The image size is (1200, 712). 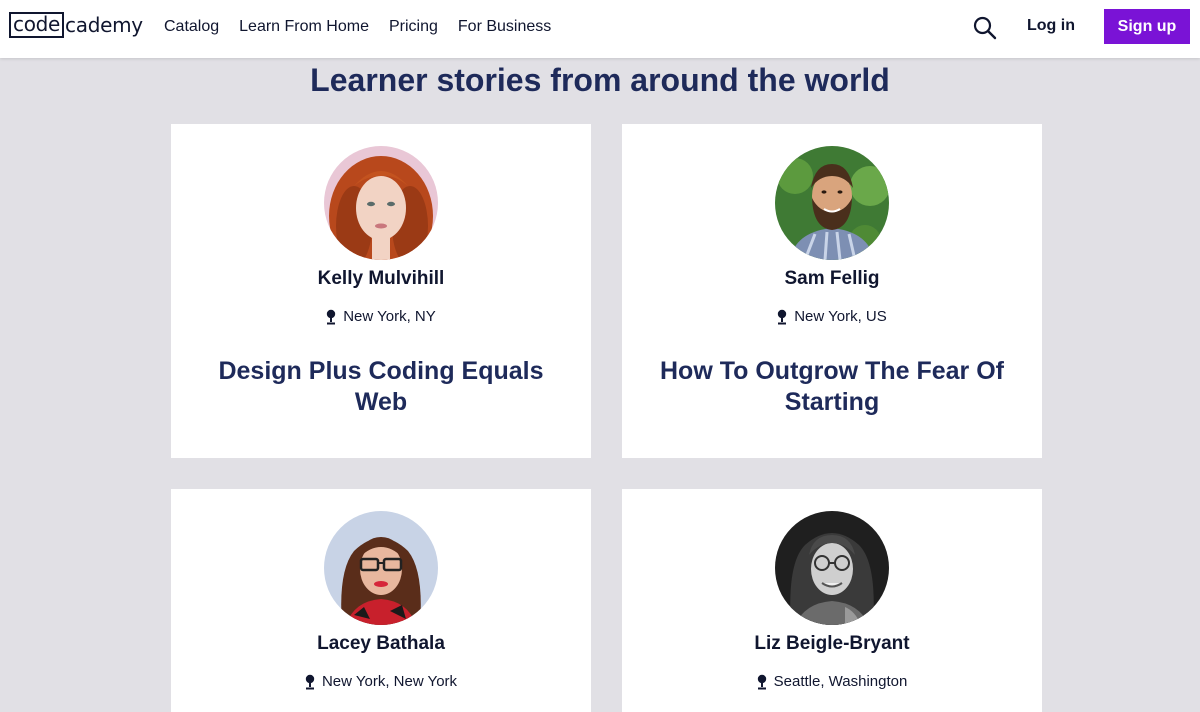 What do you see at coordinates (389, 316) in the screenshot?
I see `location-text: New York, NY` at bounding box center [389, 316].